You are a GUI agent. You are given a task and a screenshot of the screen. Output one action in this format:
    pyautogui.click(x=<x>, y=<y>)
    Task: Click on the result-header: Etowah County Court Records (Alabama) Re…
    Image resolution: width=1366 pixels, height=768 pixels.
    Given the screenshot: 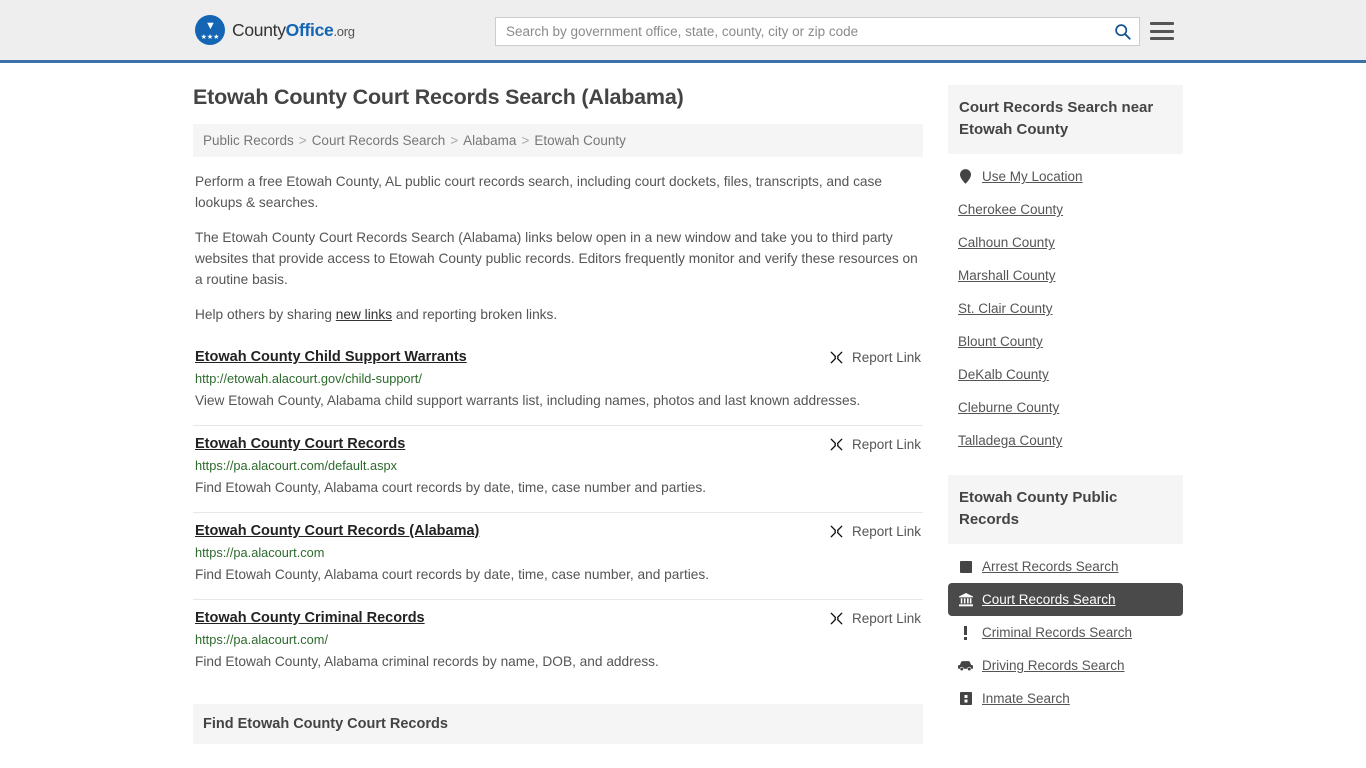 What is the action you would take?
    pyautogui.click(x=558, y=531)
    